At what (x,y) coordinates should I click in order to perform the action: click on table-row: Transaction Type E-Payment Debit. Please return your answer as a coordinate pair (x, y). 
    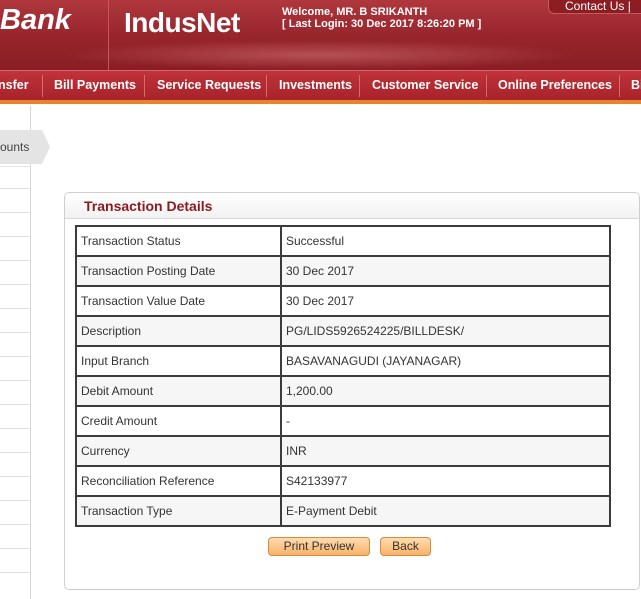
    Looking at the image, I should click on (343, 511).